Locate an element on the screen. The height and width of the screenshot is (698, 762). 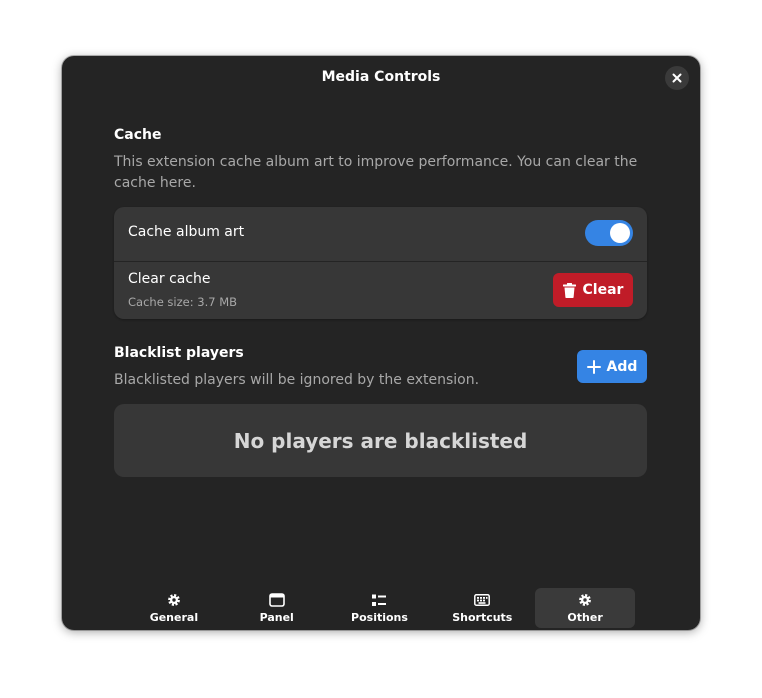
tab-label: Positions is located at coordinates (379, 617).